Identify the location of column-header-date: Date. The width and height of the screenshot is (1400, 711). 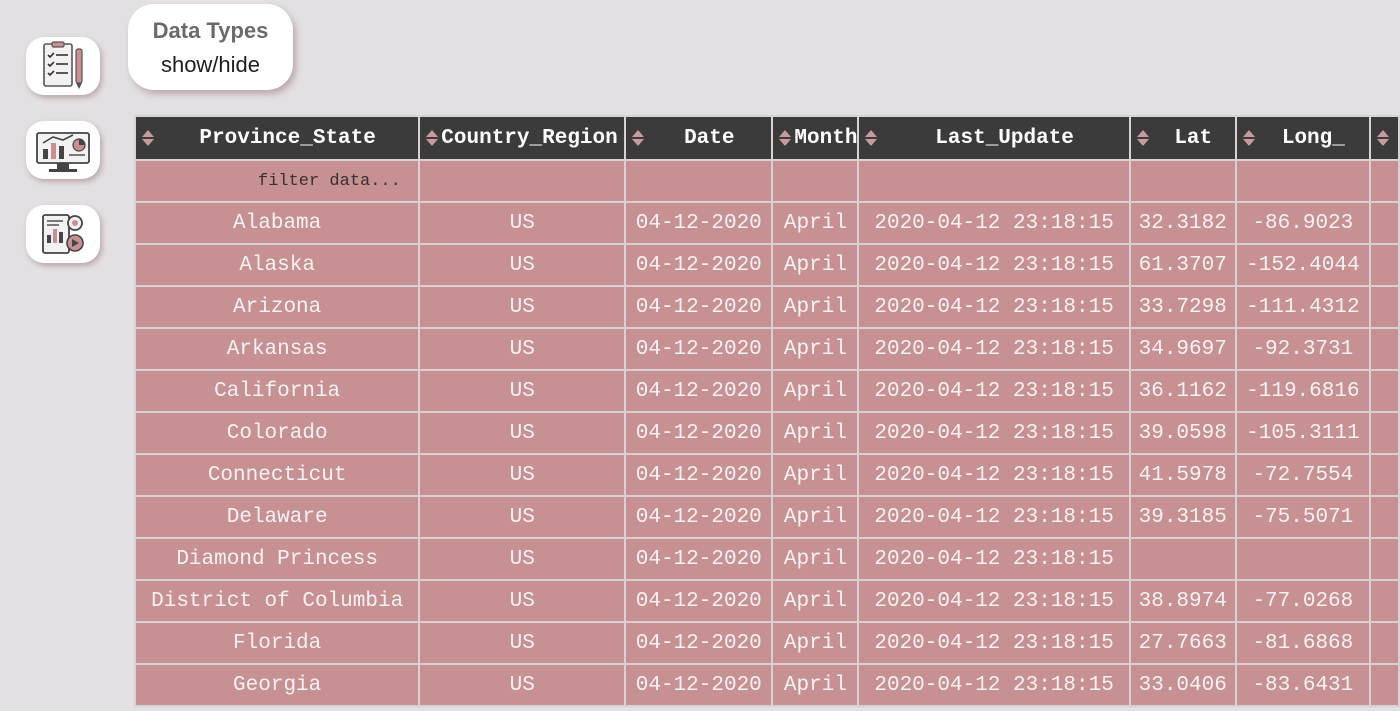
(699, 138).